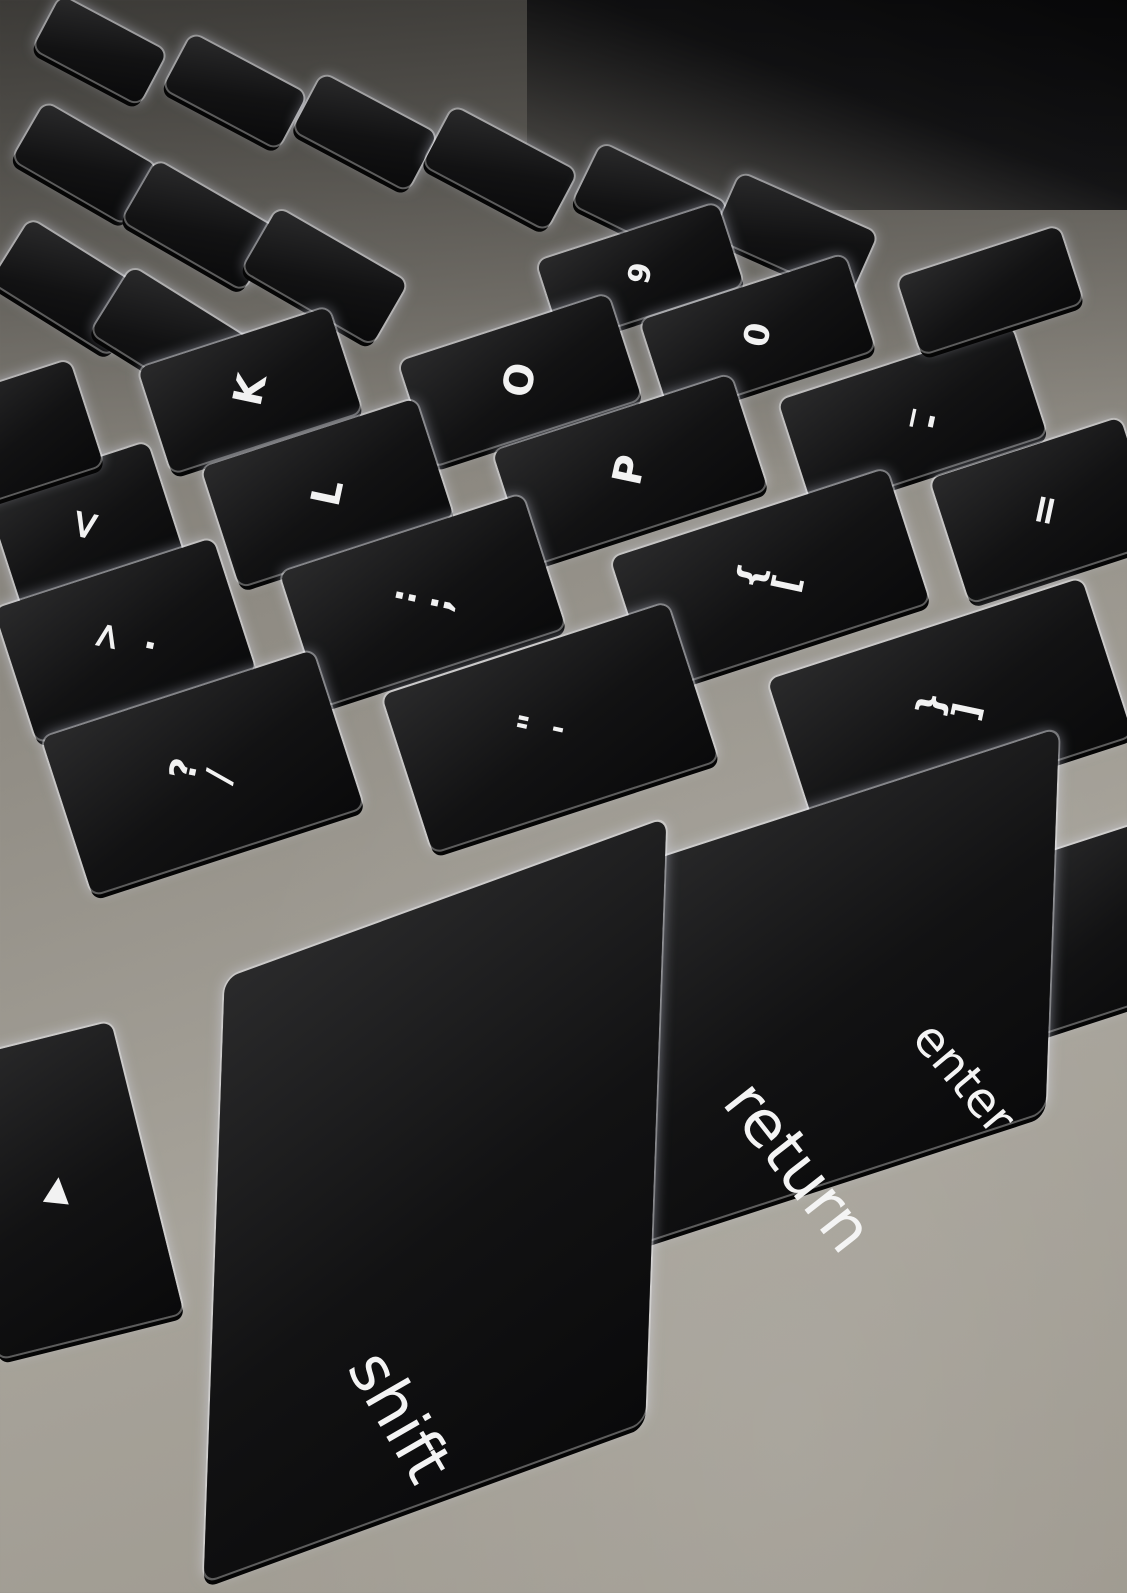 The height and width of the screenshot is (1593, 1127). I want to click on key-comma-label: <, so click(85, 525).